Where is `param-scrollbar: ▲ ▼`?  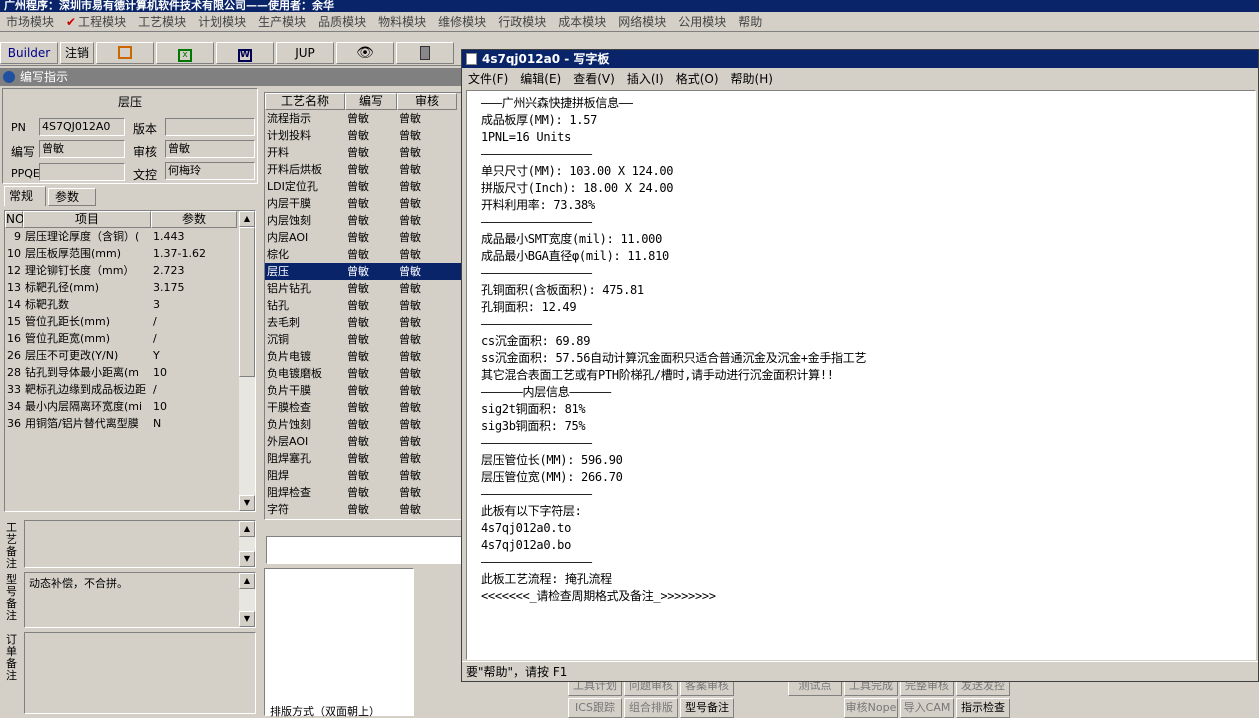
param-scrollbar: ▲ ▼ is located at coordinates (247, 361).